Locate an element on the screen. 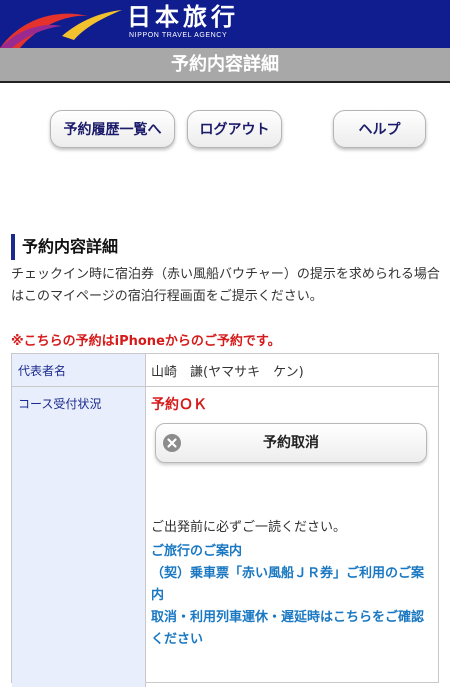  brand-logo: 日本旅行 NIPPON TRAVEL AGENCY is located at coordinates (183, 22).